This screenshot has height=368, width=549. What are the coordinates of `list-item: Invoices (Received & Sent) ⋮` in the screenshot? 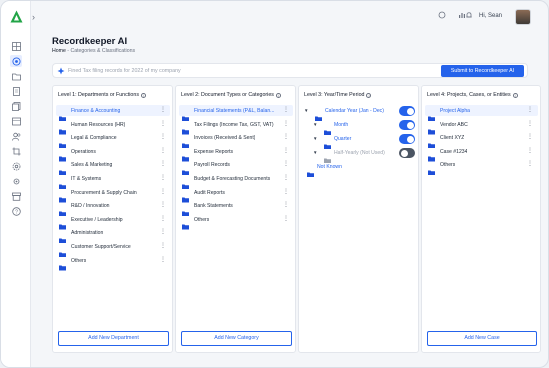 It's located at (236, 140).